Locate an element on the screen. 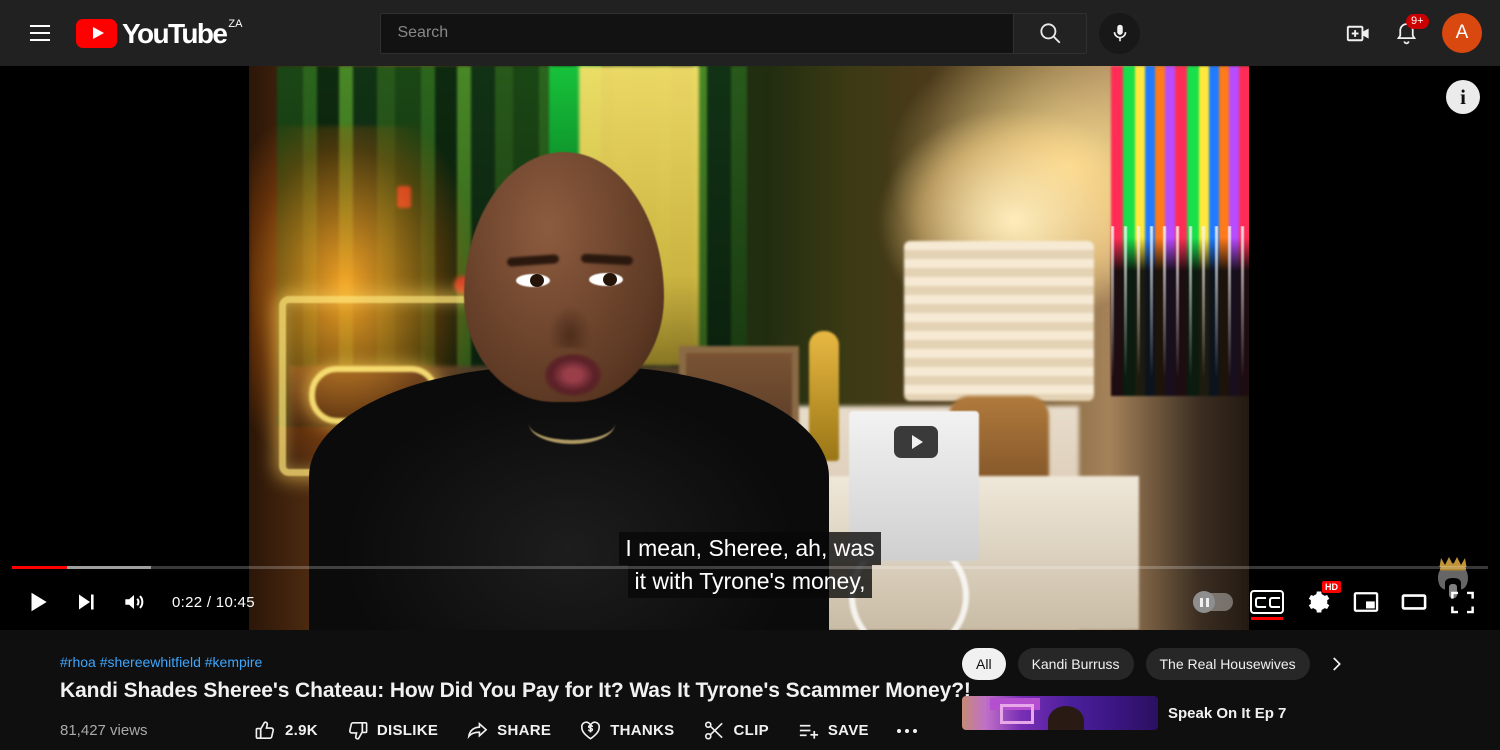 The height and width of the screenshot is (750, 1500). search-input: Search is located at coordinates (697, 33).